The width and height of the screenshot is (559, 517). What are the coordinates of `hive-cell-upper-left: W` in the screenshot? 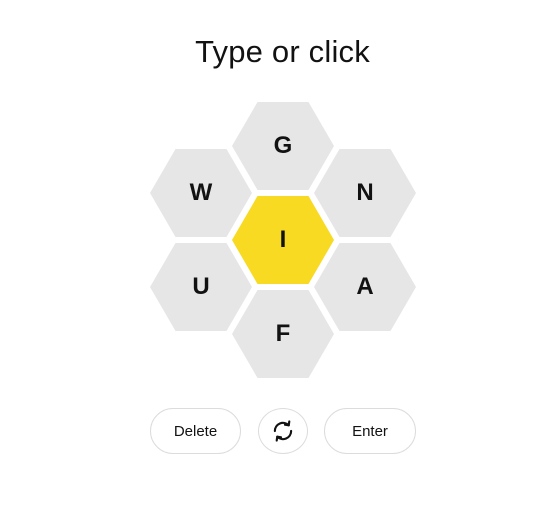 It's located at (201, 193).